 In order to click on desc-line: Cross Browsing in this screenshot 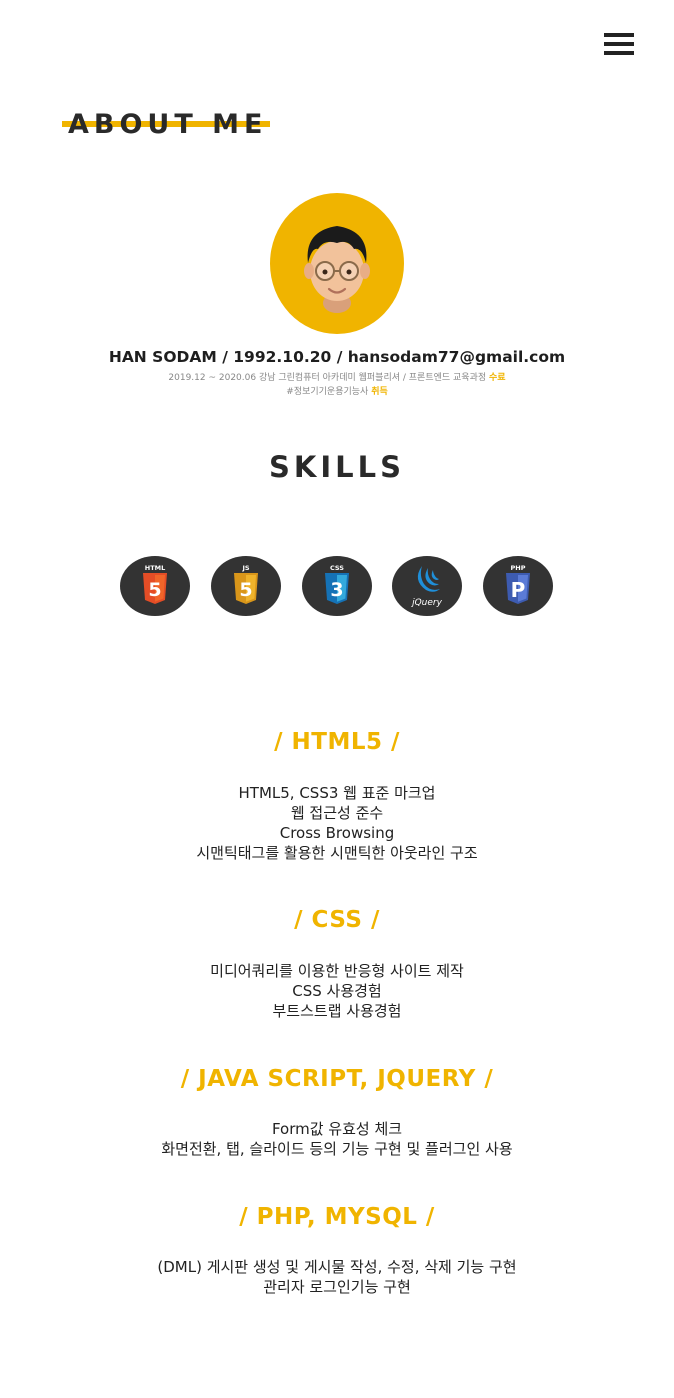, I will do `click(337, 833)`.